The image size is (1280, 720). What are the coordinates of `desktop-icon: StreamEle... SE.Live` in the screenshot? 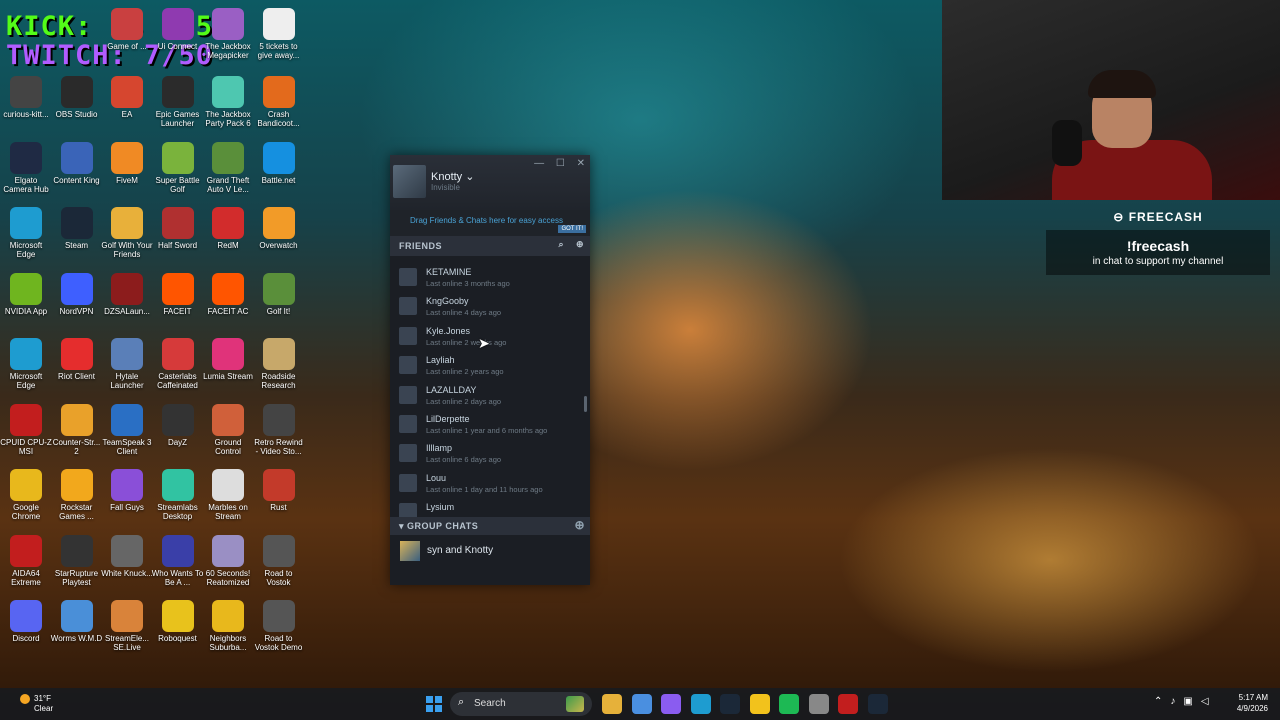 It's located at (127, 626).